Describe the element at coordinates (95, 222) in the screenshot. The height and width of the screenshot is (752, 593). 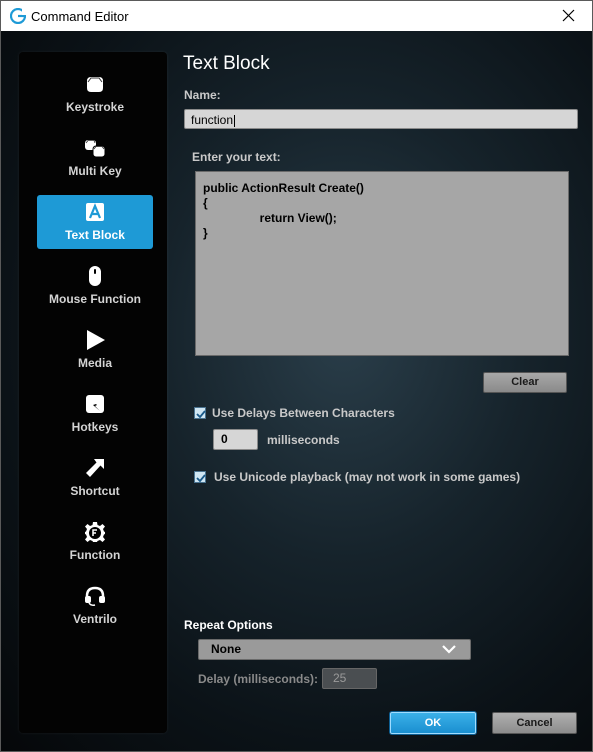
I see `sidebar-item-text-block: Text Block` at that location.